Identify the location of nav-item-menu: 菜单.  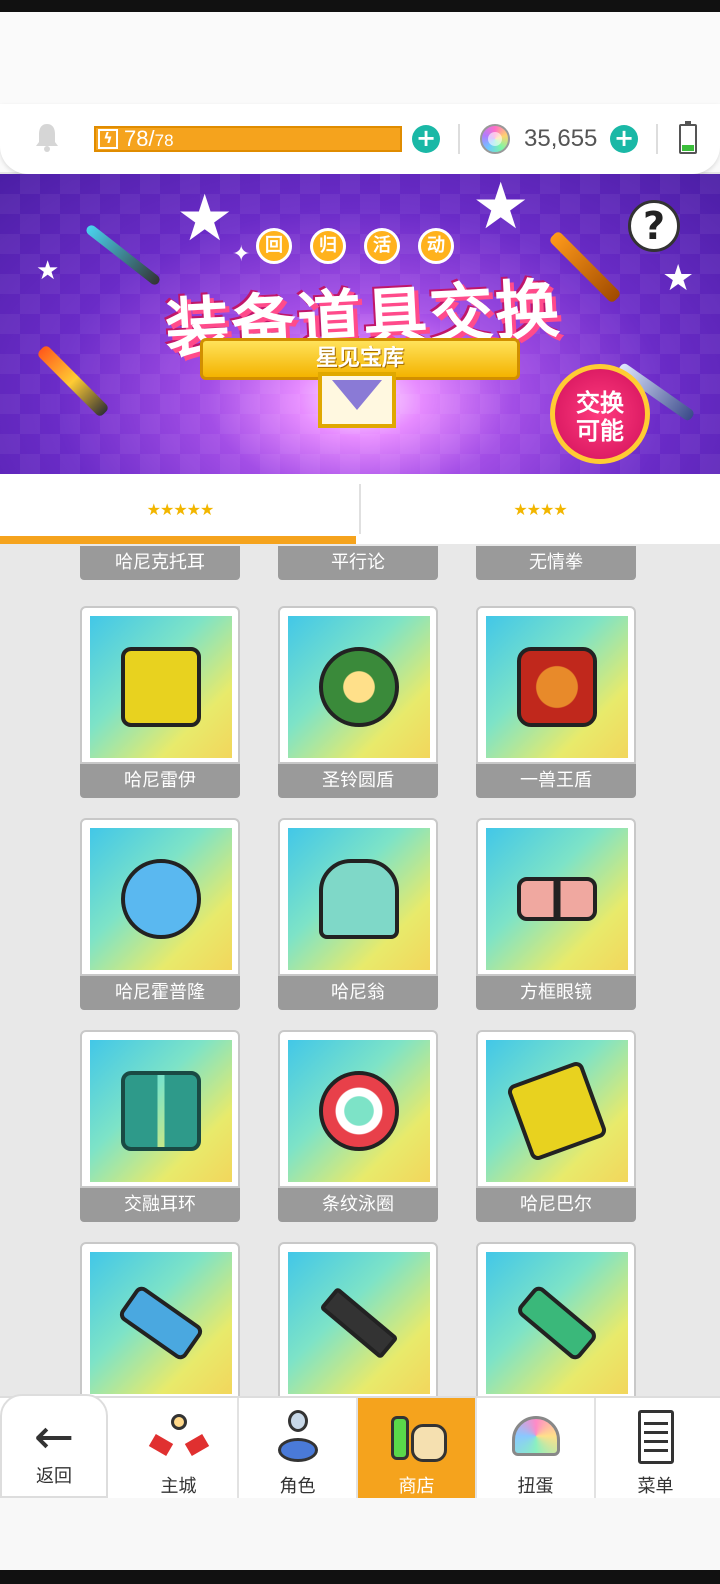
(655, 1449).